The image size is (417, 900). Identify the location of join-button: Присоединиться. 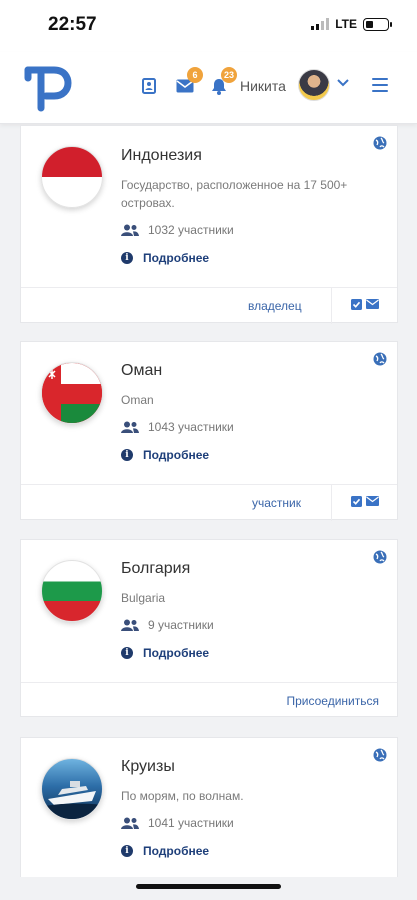
(332, 701).